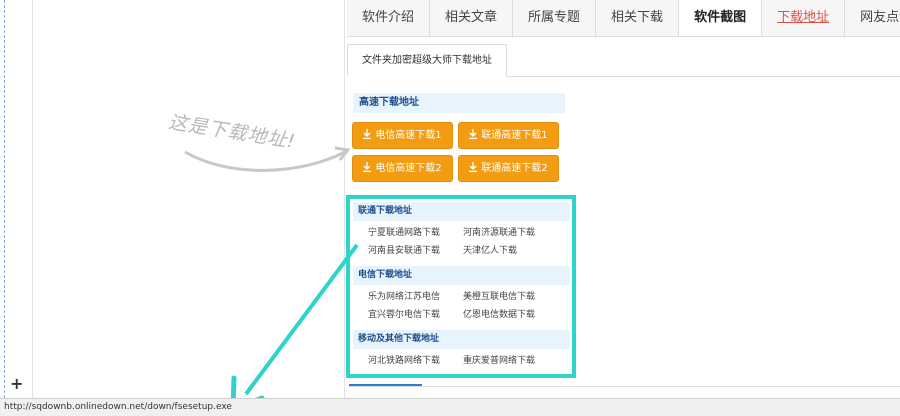 The height and width of the screenshot is (416, 900). Describe the element at coordinates (499, 295) in the screenshot. I see `download-link: 美橙互联电信下载` at that location.